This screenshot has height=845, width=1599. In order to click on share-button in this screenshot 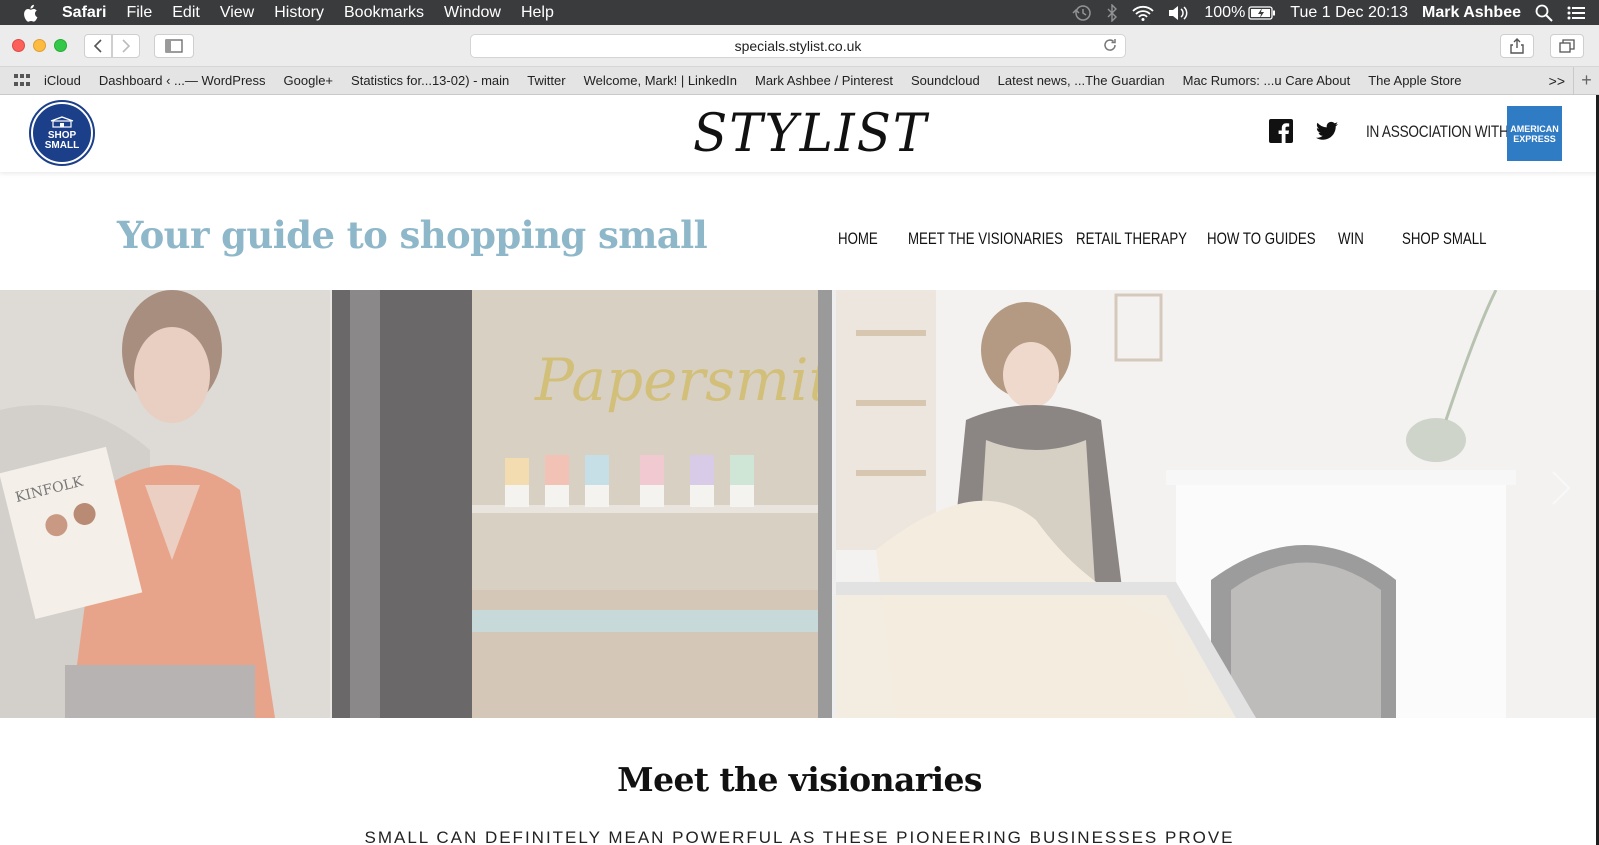, I will do `click(1517, 46)`.